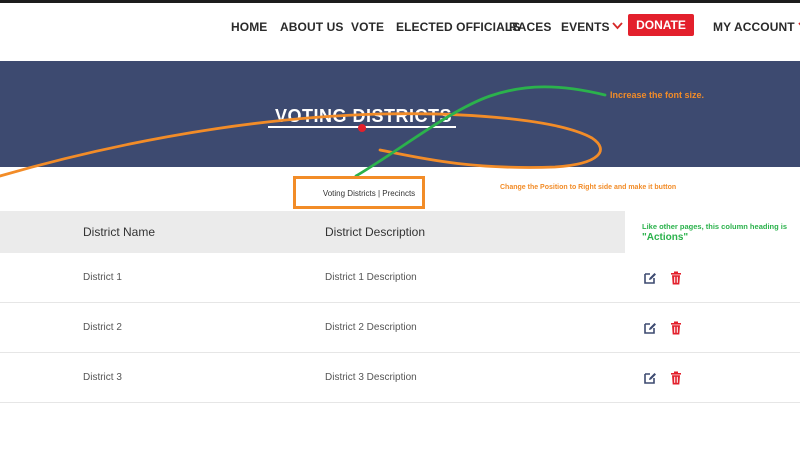  Describe the element at coordinates (530, 27) in the screenshot. I see `nav-races: RACES` at that location.